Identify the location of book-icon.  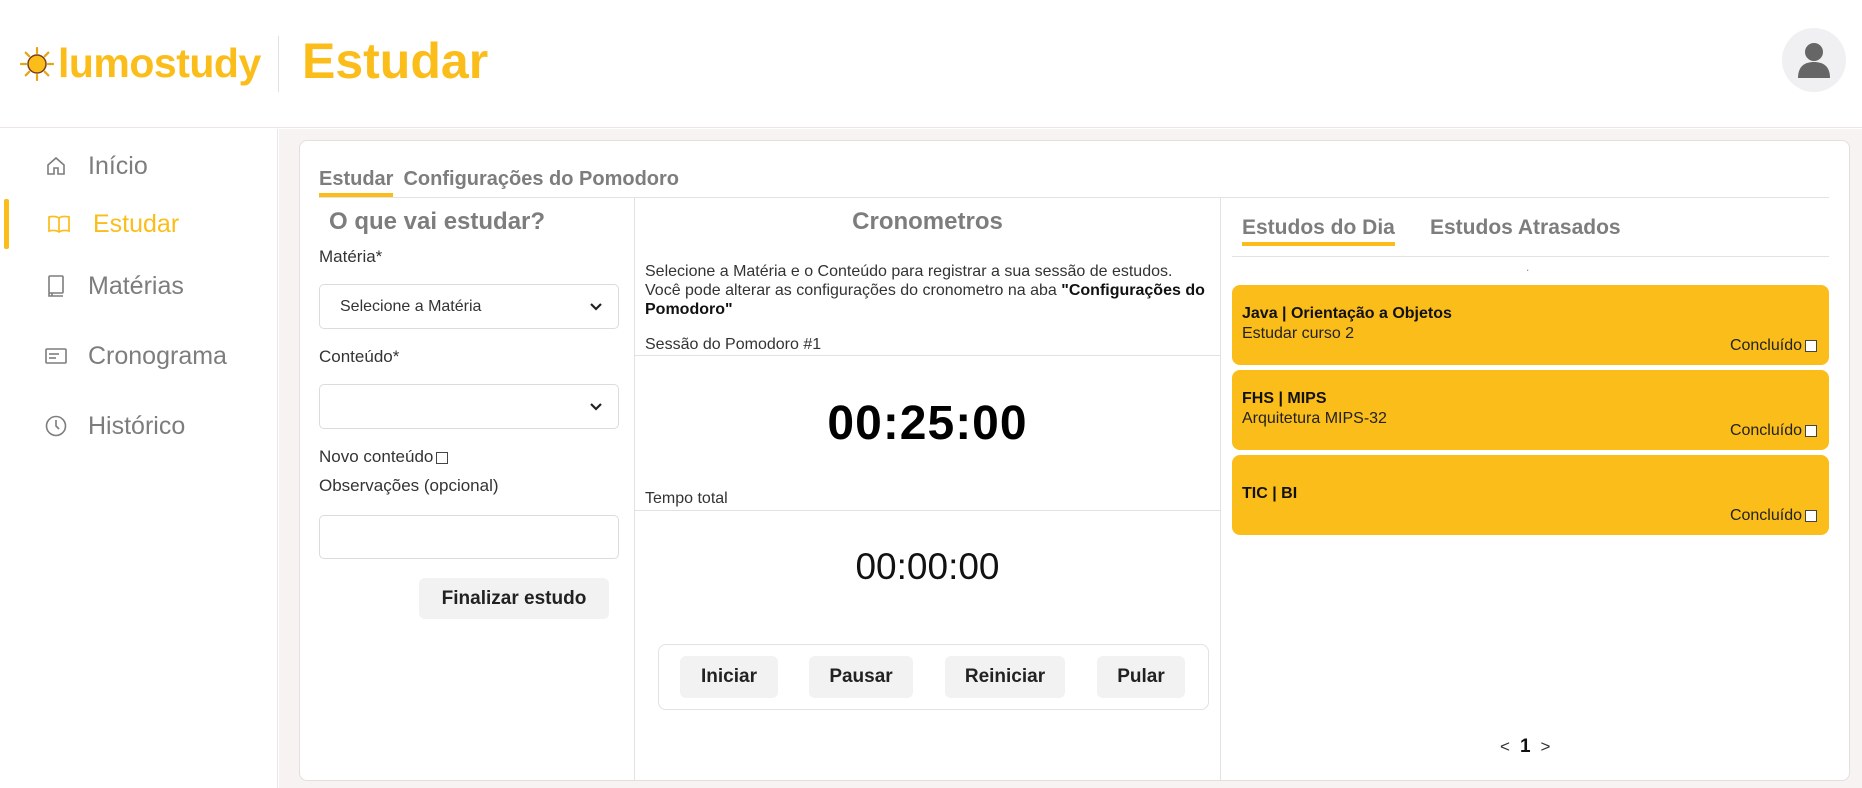
(56, 286).